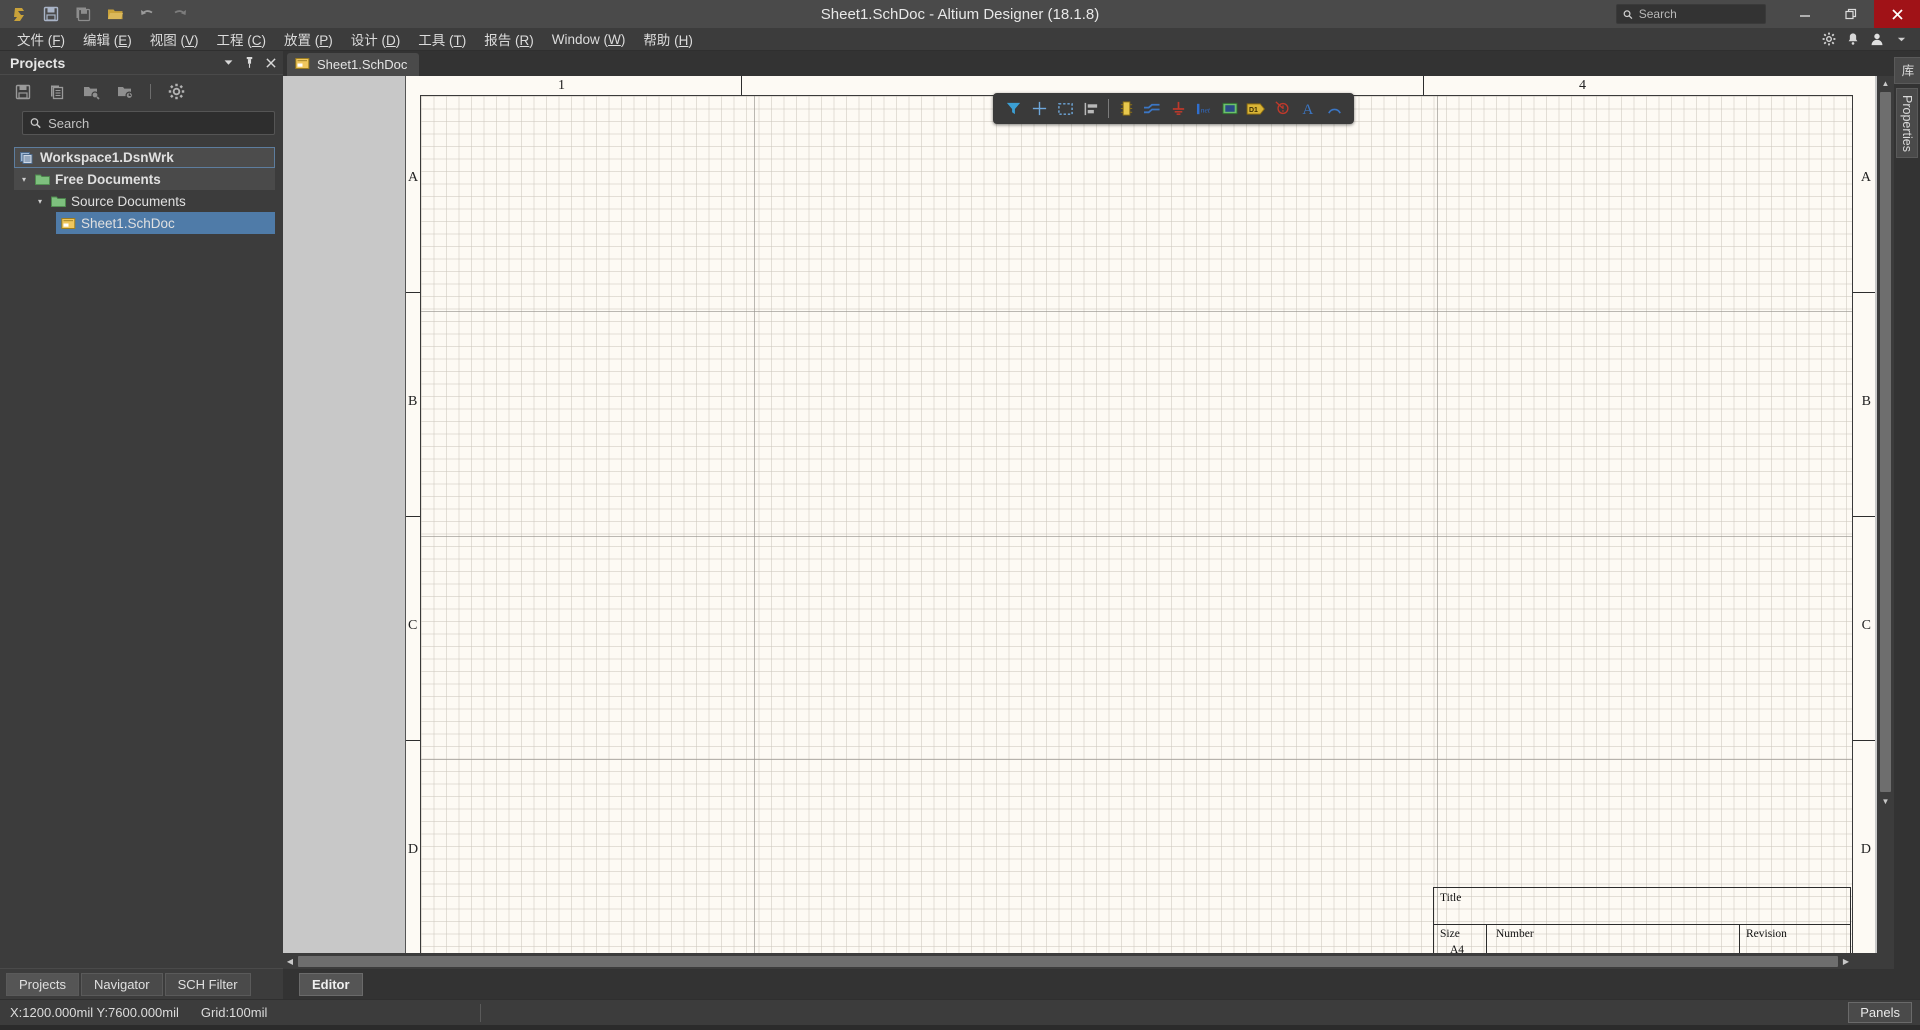 The image size is (1920, 1030). I want to click on doc-tab-sheet1: Sheet1.SchDoc, so click(353, 64).